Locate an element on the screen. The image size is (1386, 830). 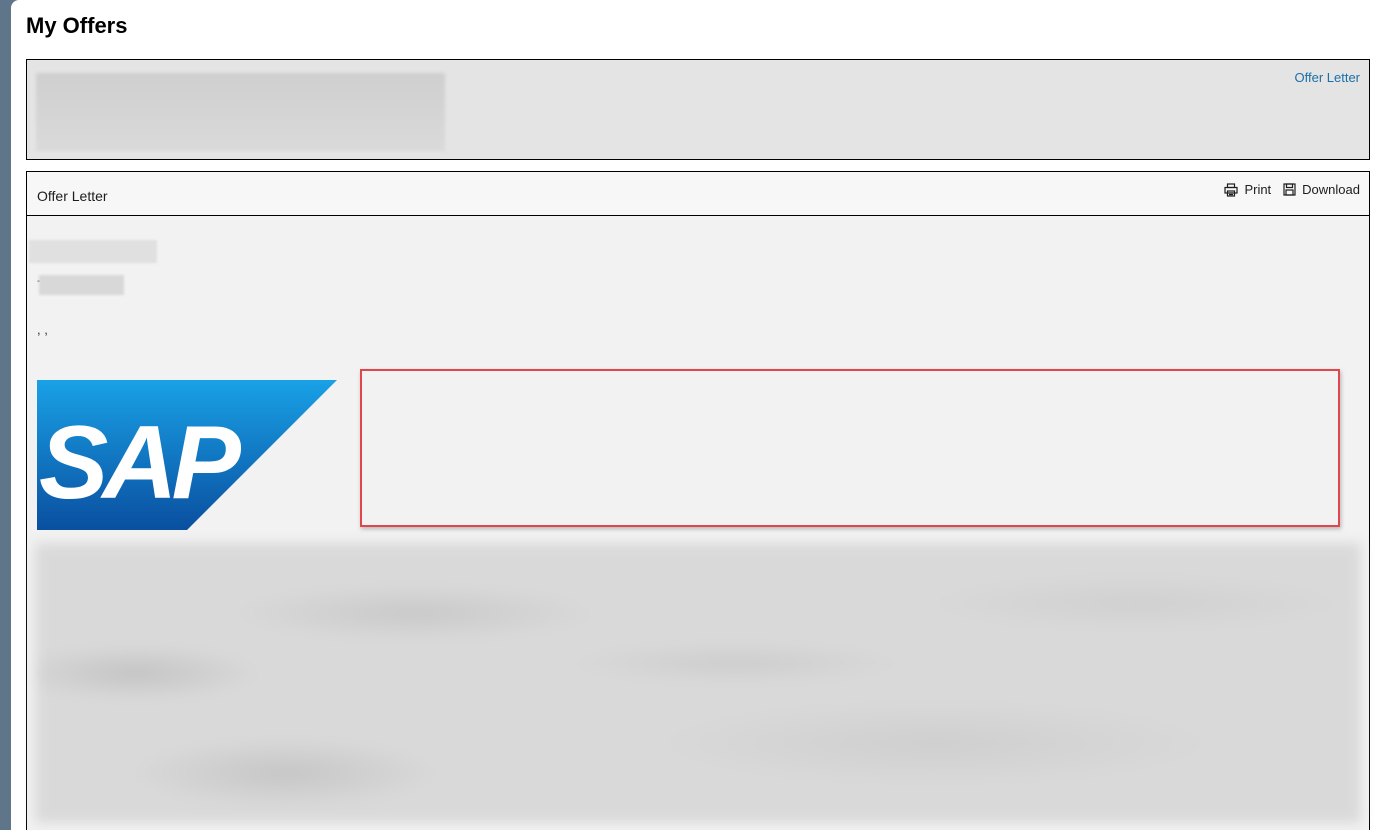
sap-logo: SAP is located at coordinates (187, 455).